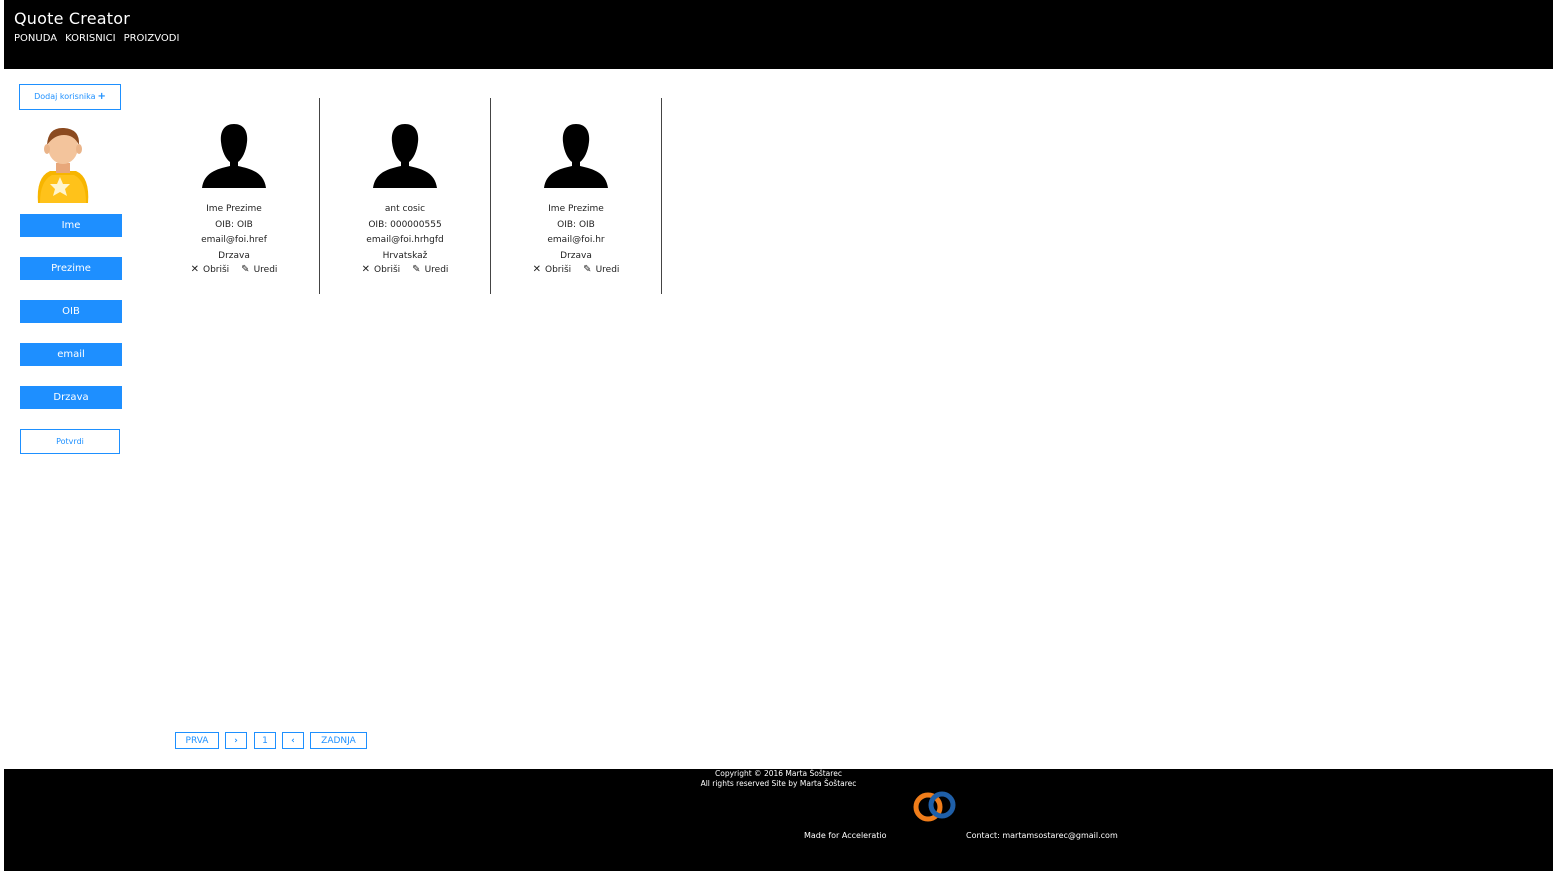 The width and height of the screenshot is (1553, 871). What do you see at coordinates (265, 740) in the screenshot?
I see `pagination-page-button: 1` at bounding box center [265, 740].